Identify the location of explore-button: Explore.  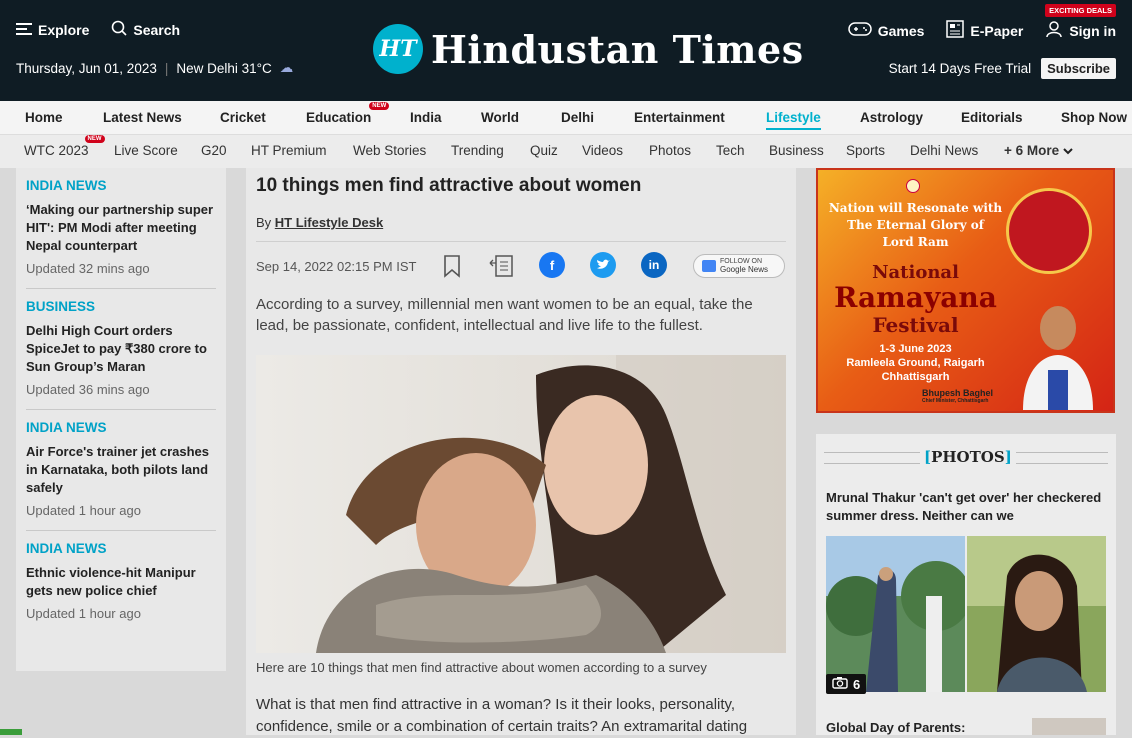
(52, 29).